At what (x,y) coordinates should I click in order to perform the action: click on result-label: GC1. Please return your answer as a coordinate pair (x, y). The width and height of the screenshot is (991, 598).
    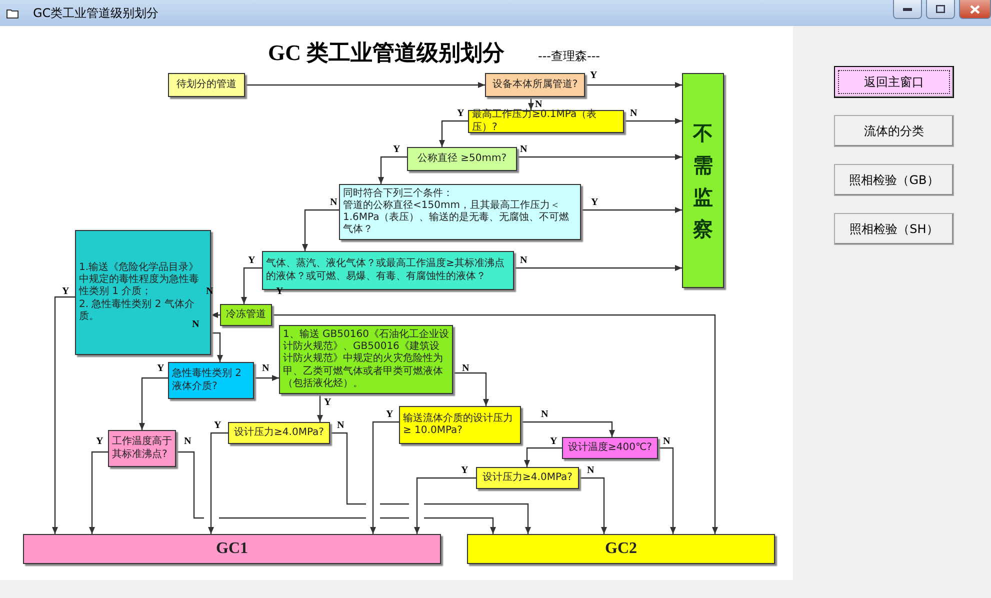
    Looking at the image, I should click on (232, 549).